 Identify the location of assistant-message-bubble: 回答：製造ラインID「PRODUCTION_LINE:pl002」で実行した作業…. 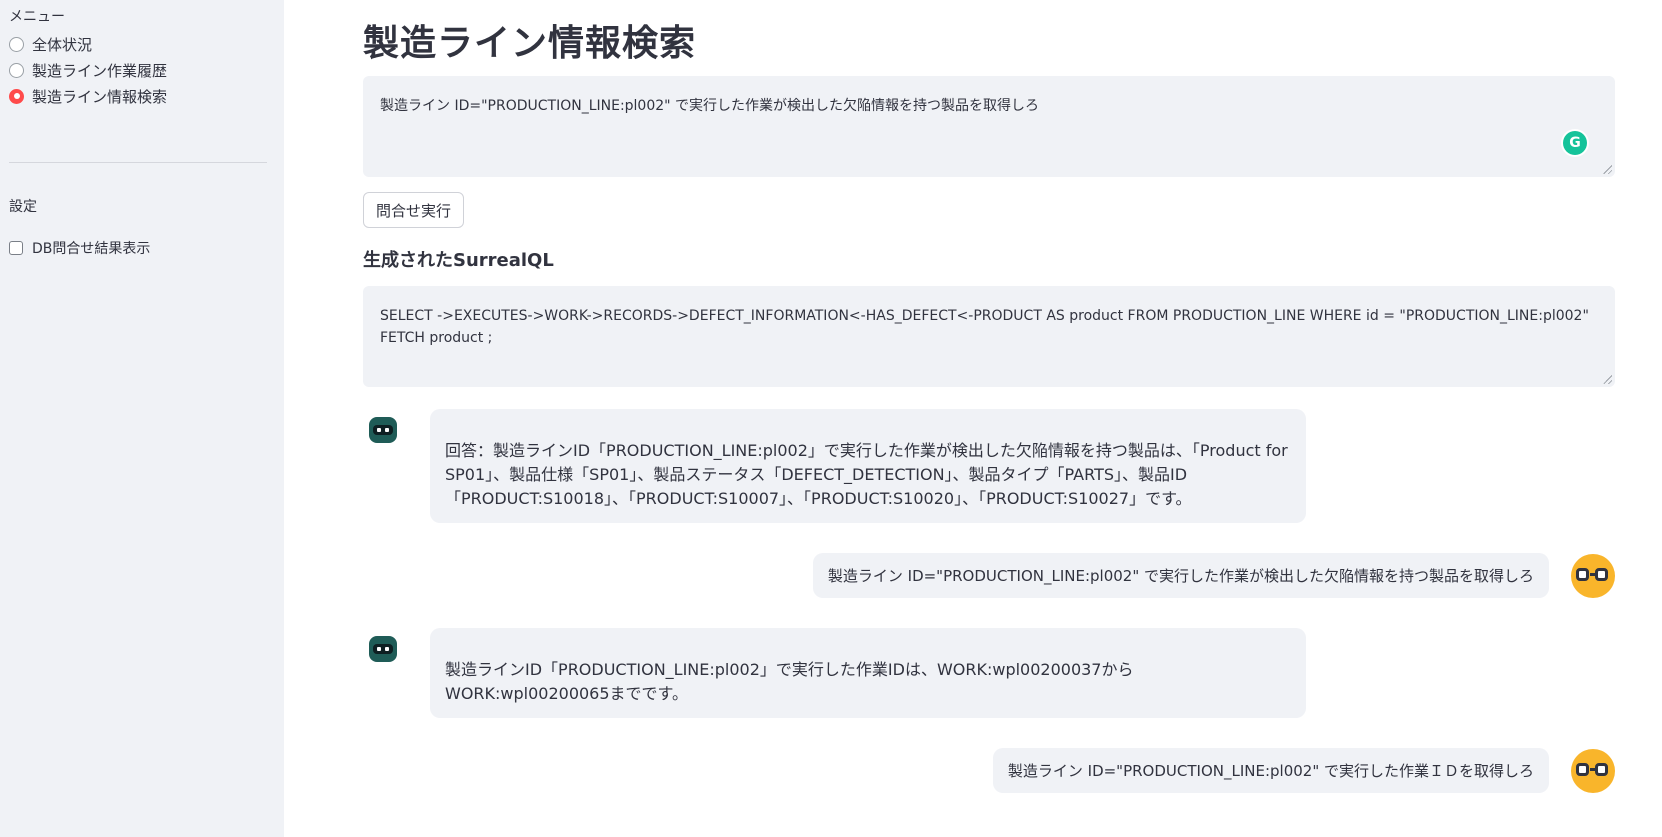
(868, 466).